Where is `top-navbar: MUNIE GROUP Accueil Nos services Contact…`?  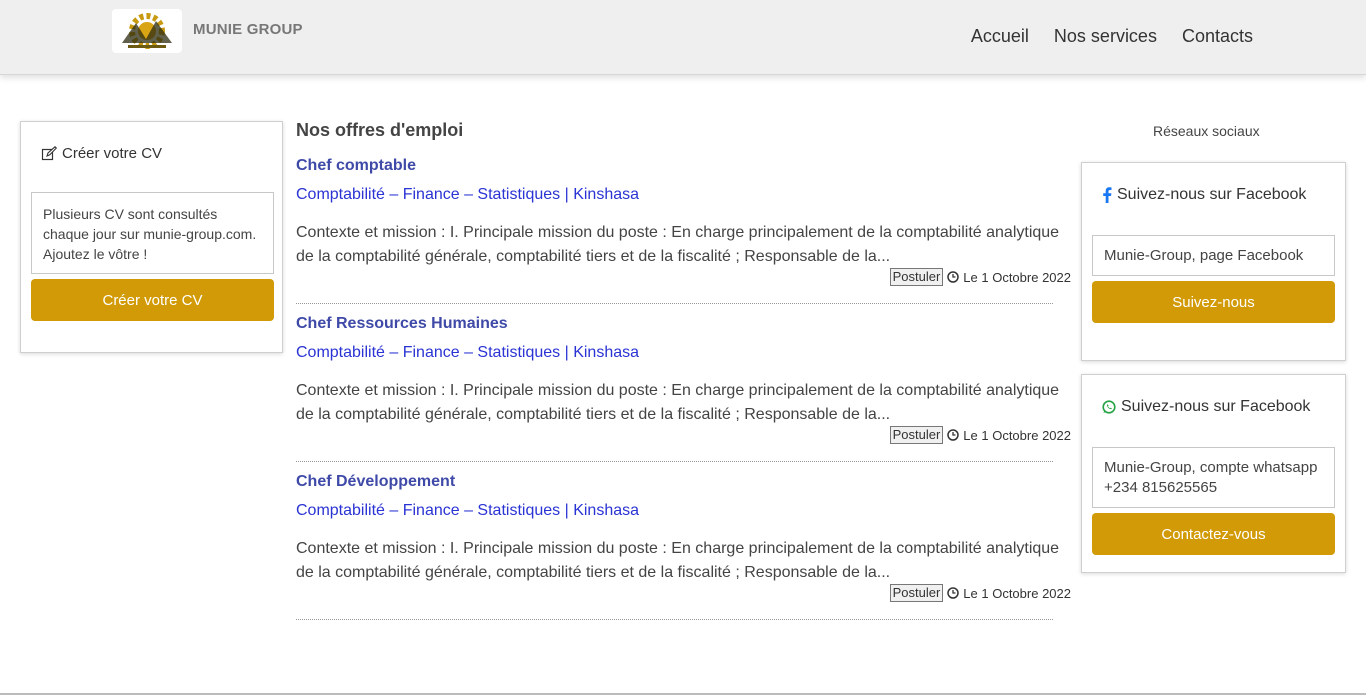 top-navbar: MUNIE GROUP Accueil Nos services Contact… is located at coordinates (683, 37).